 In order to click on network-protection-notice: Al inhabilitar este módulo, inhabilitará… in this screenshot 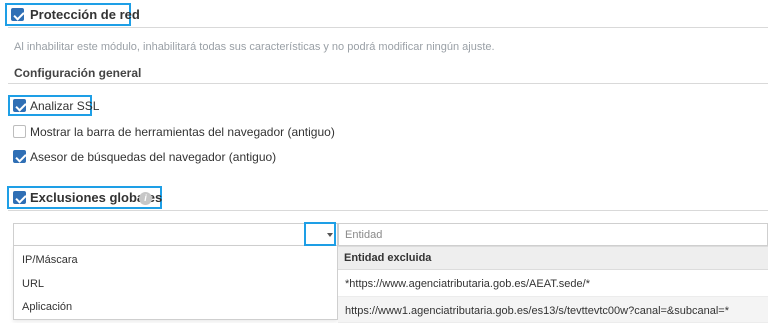, I will do `click(254, 47)`.